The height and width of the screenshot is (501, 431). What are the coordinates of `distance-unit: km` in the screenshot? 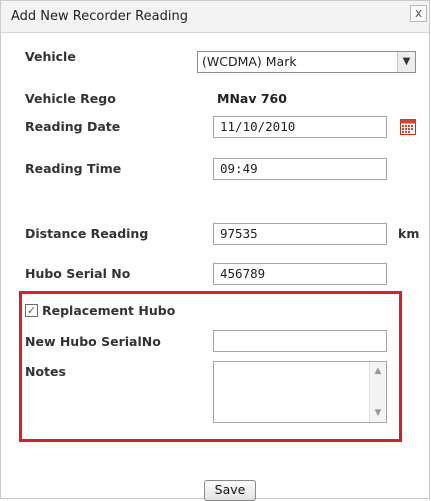 It's located at (409, 233).